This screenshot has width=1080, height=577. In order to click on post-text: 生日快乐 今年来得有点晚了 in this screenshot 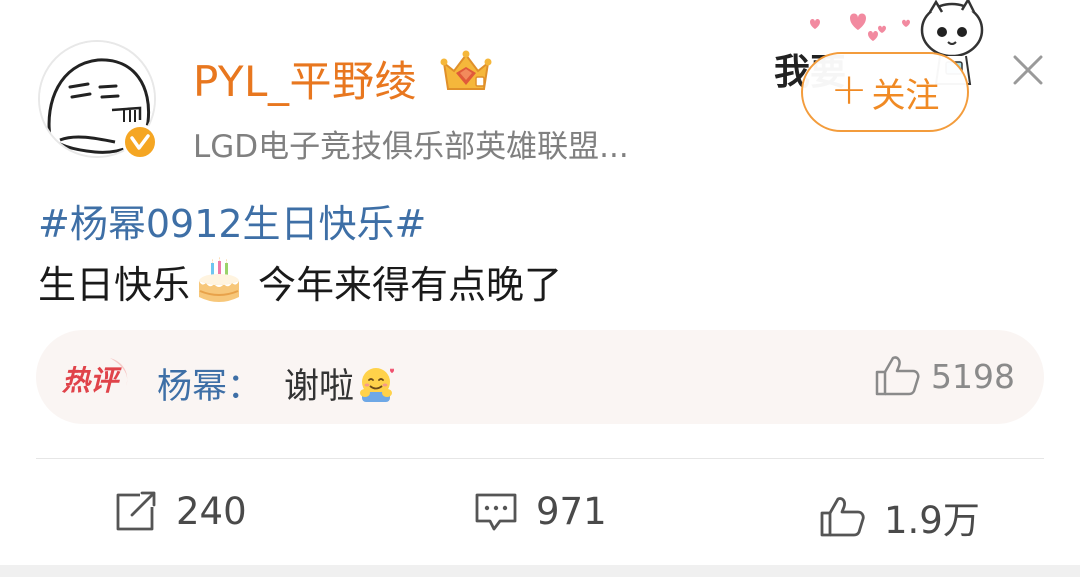, I will do `click(300, 281)`.